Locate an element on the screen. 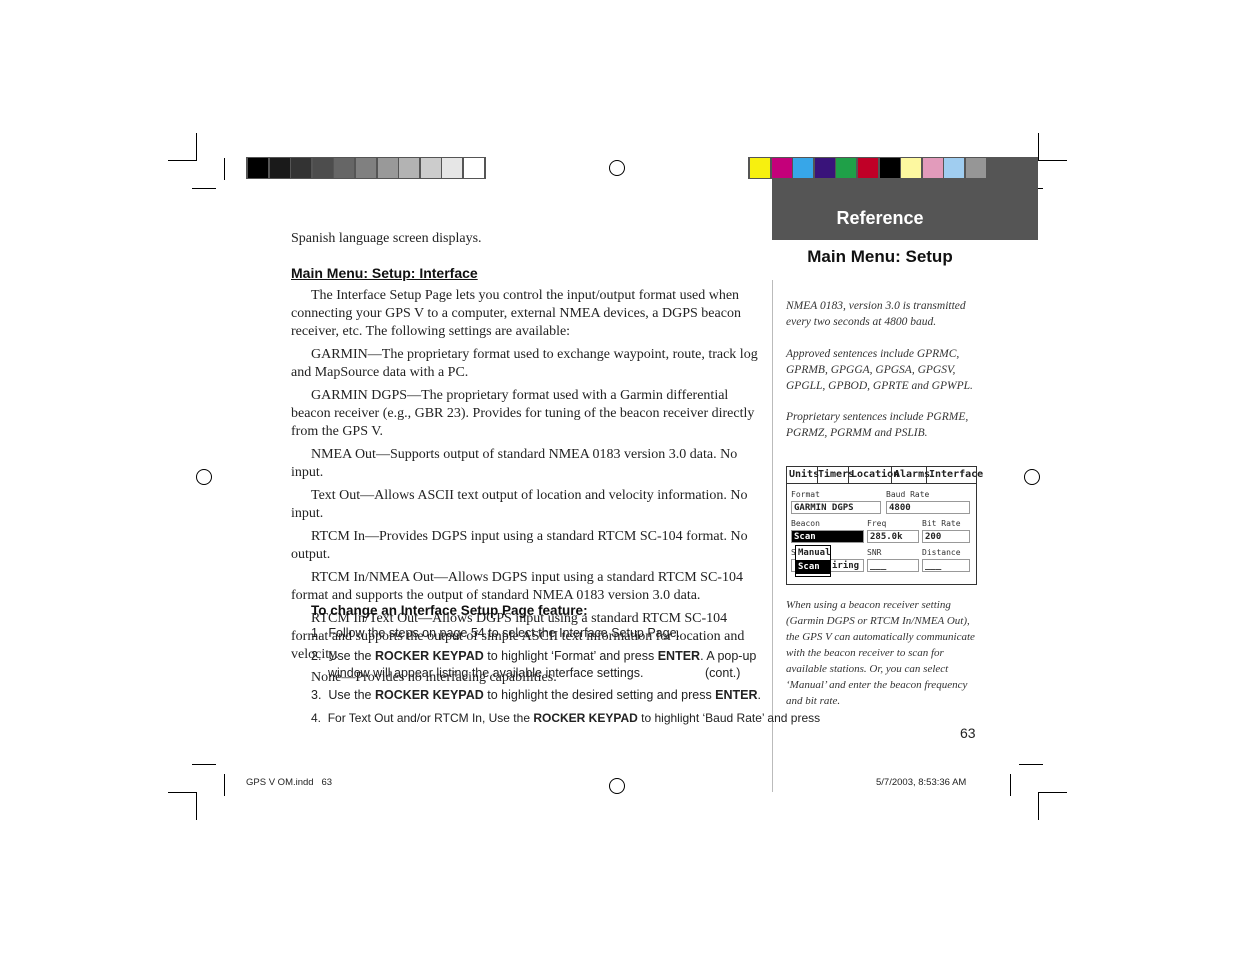  page-subtitle: Main Menu: Setup is located at coordinates (880, 256).